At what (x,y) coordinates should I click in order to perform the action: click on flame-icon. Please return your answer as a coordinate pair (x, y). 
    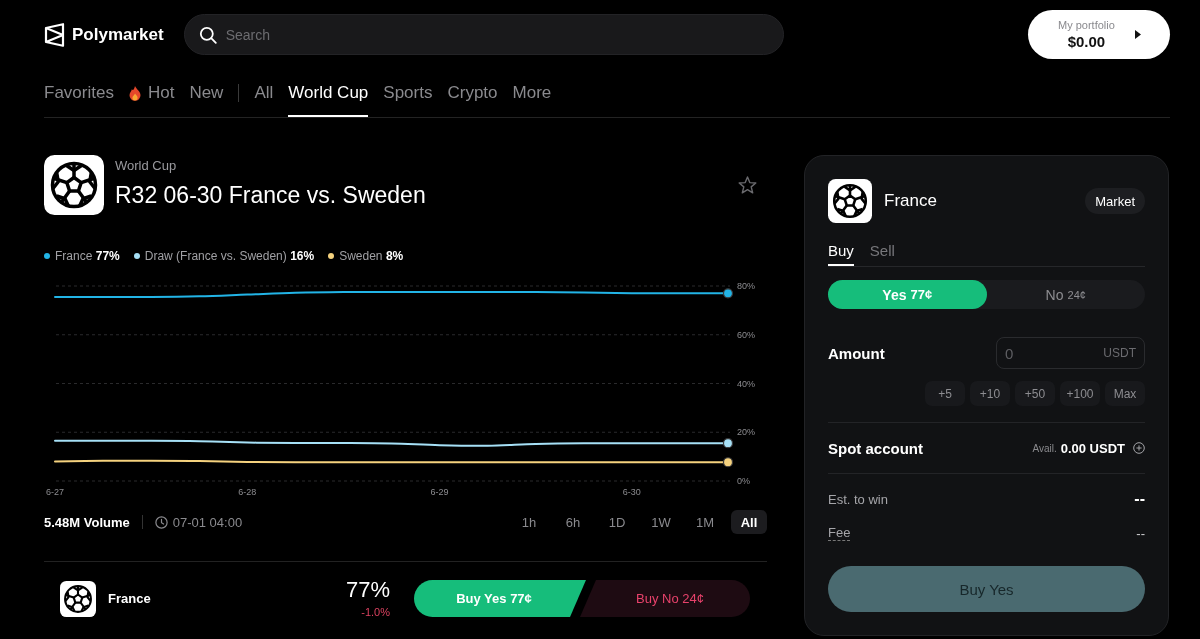
    Looking at the image, I should click on (134, 93).